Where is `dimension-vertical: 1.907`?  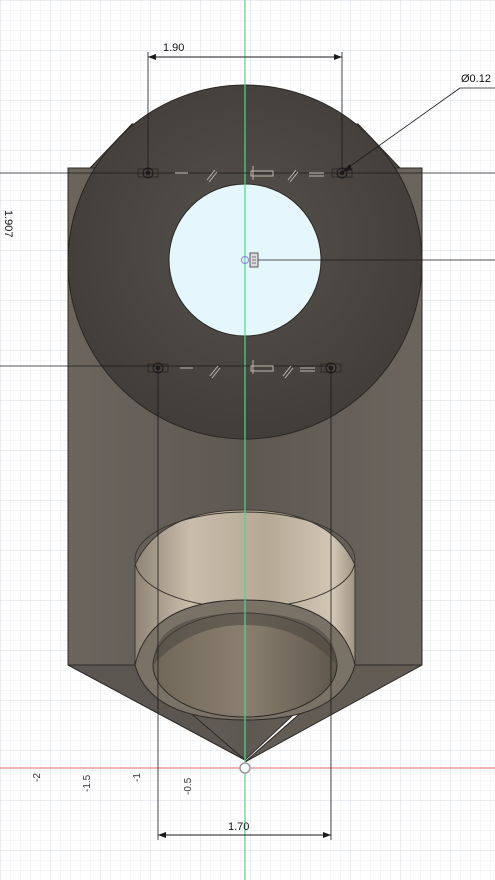 dimension-vertical: 1.907 is located at coordinates (8, 224).